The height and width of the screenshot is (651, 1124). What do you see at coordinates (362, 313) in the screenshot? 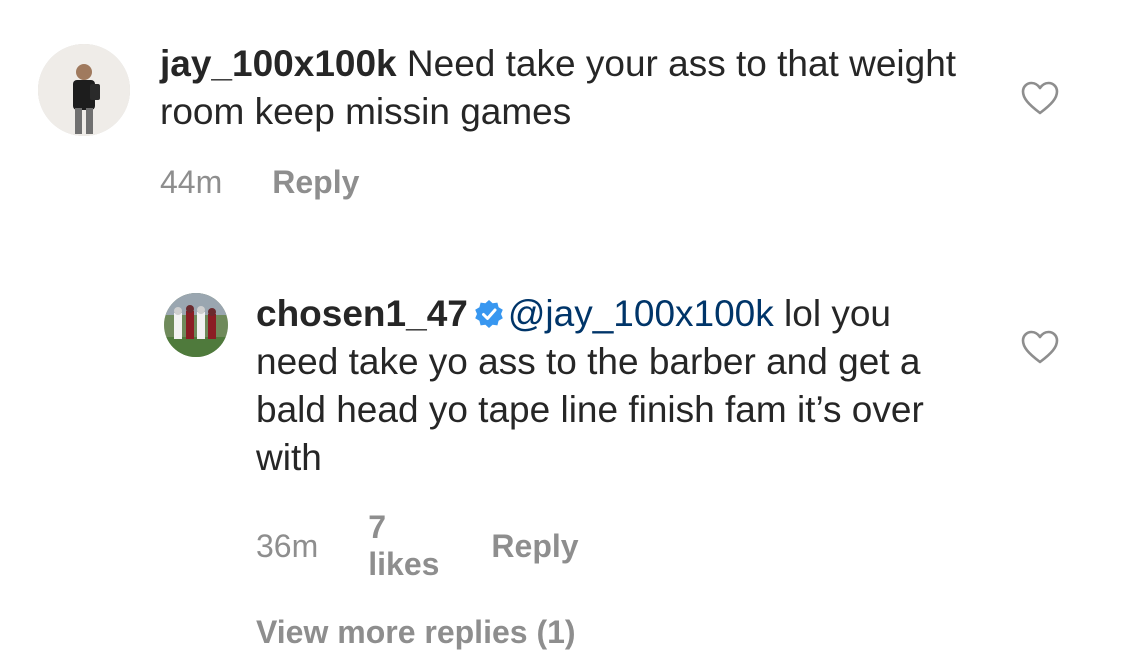
I see `reply-username: chosen1_47` at bounding box center [362, 313].